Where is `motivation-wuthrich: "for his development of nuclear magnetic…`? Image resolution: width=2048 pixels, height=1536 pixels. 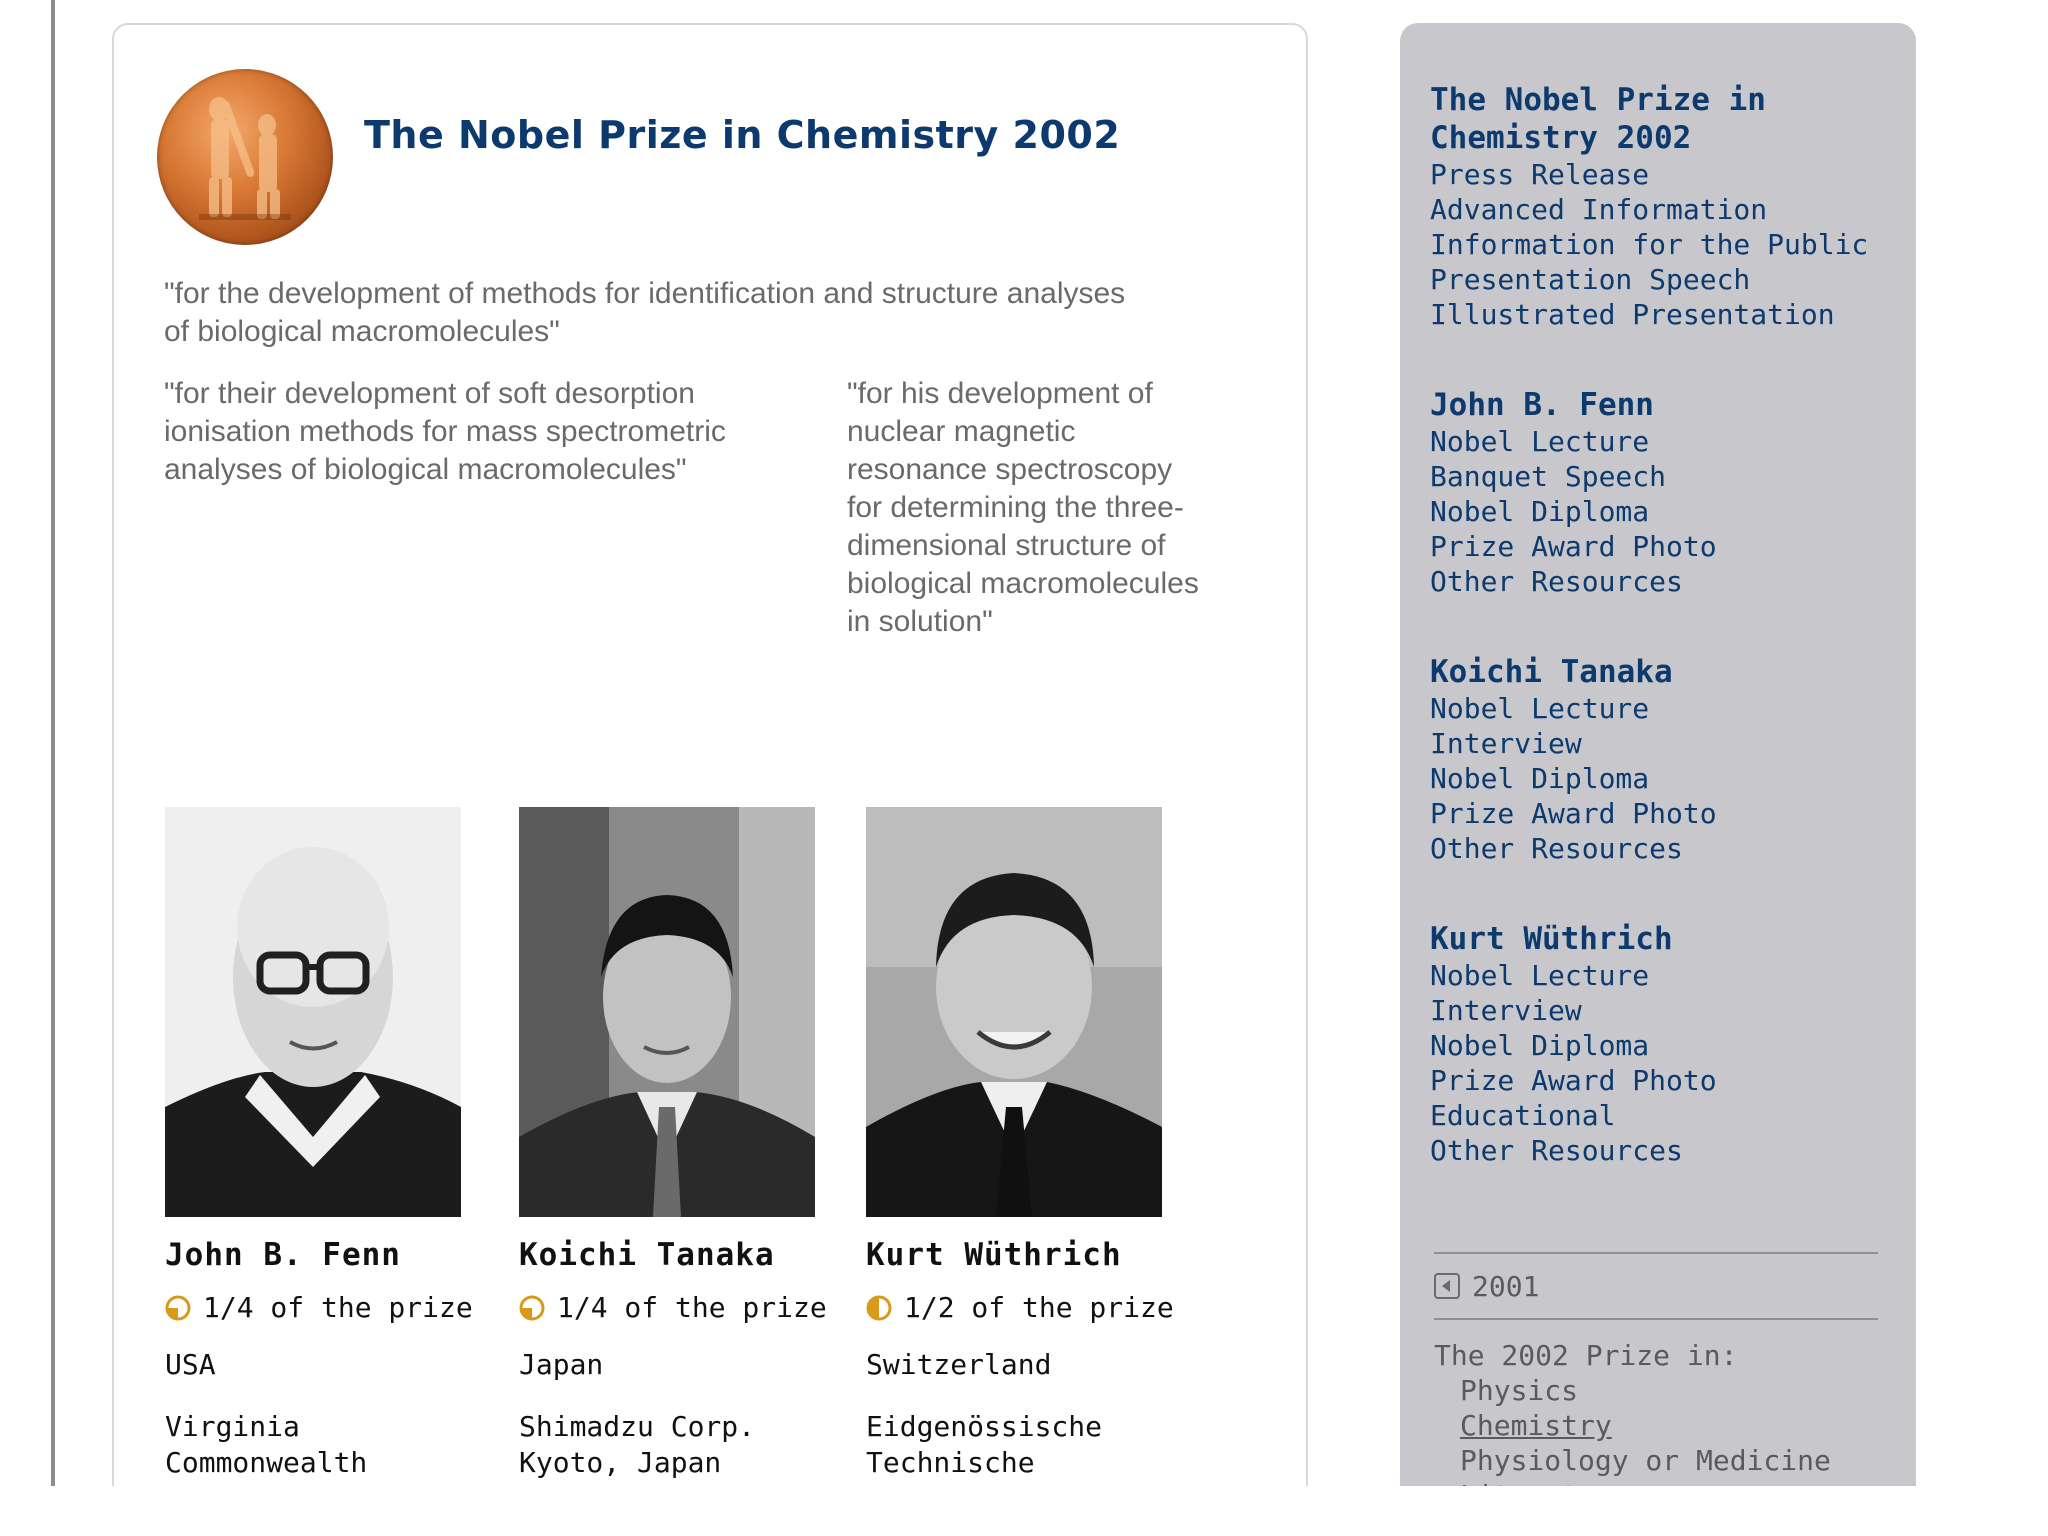 motivation-wuthrich: "for his development of nuclear magnetic… is located at coordinates (1023, 507).